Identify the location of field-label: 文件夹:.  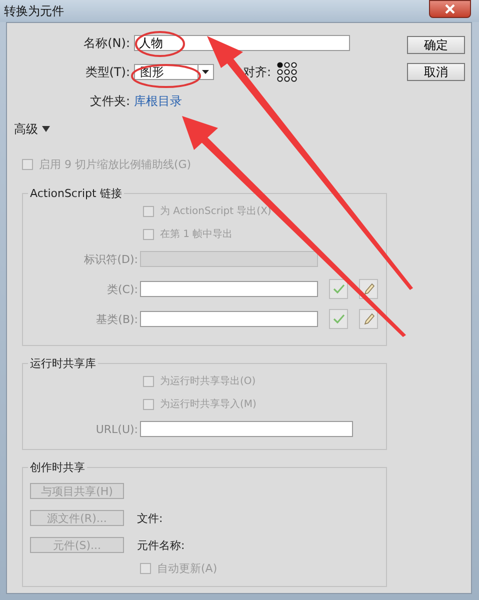
(109, 101).